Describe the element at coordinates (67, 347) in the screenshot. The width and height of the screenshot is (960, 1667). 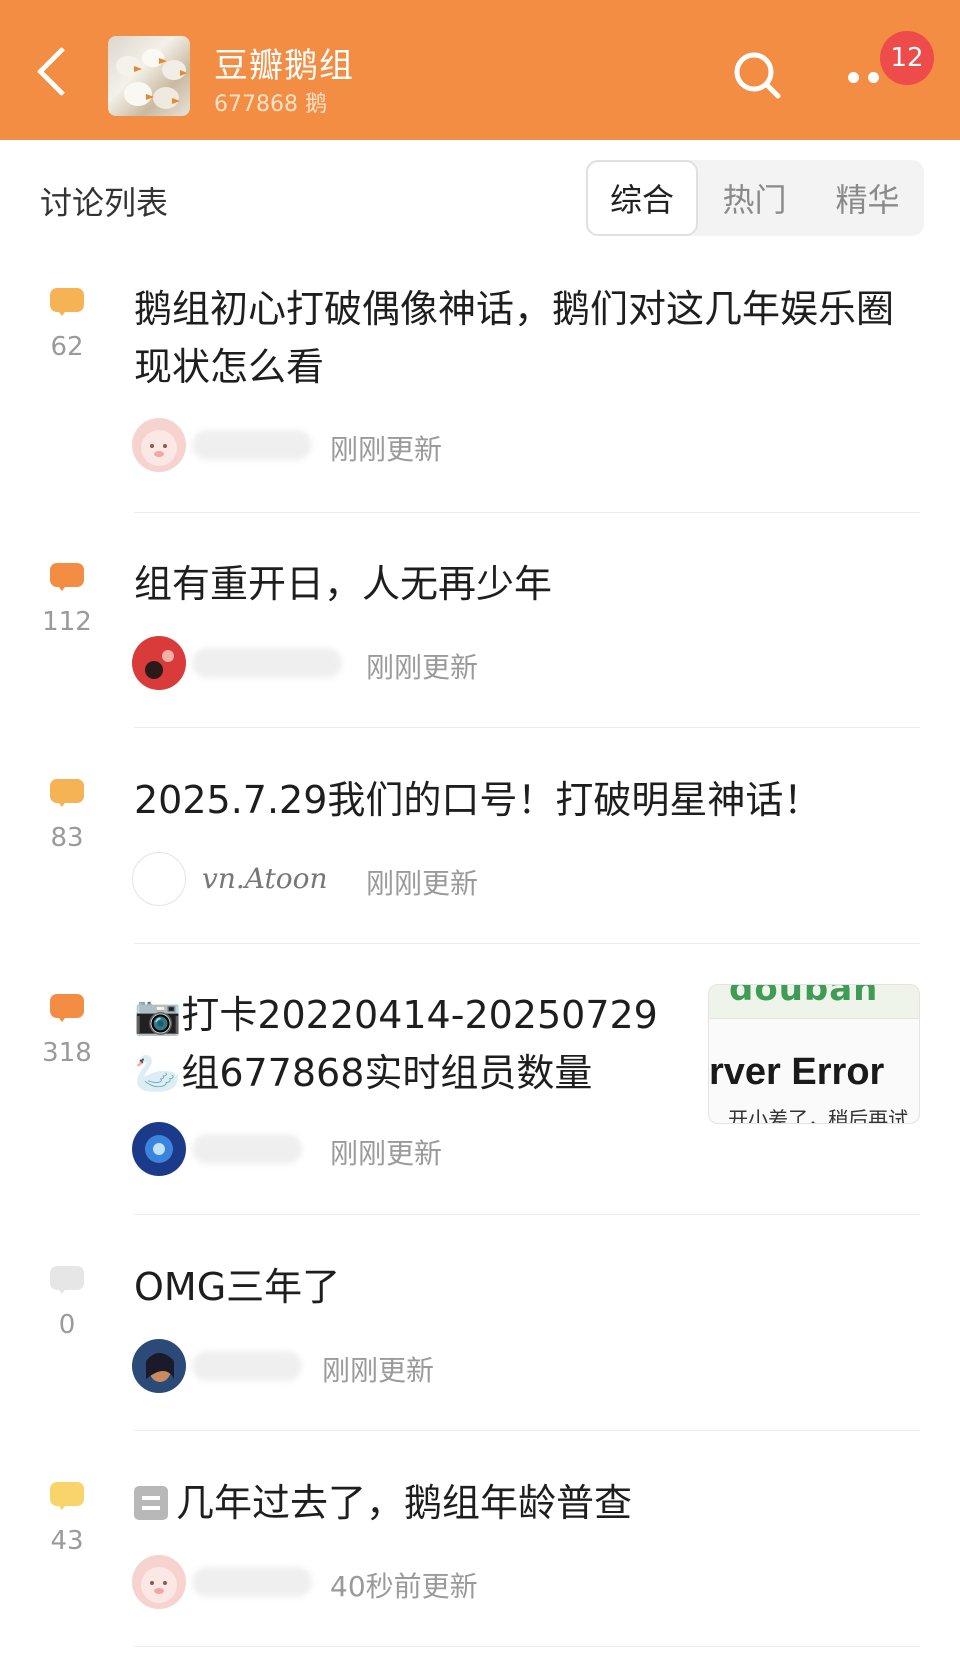
I see `comment-count: 62` at that location.